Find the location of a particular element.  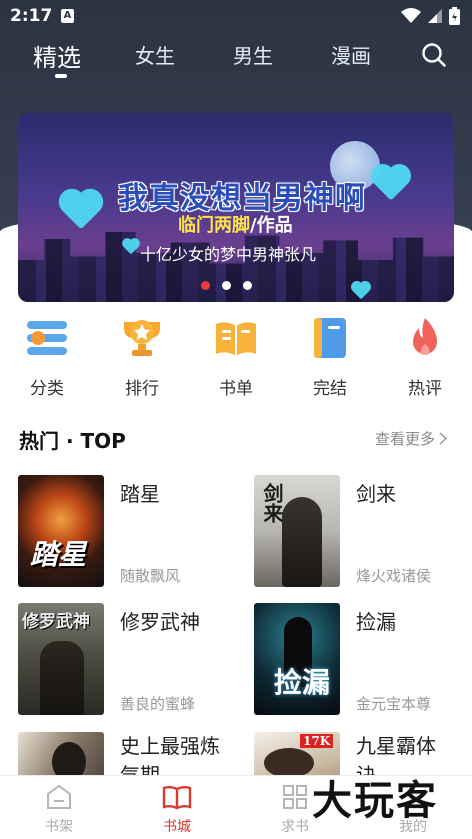

category-ranking: 排行 is located at coordinates (142, 357).